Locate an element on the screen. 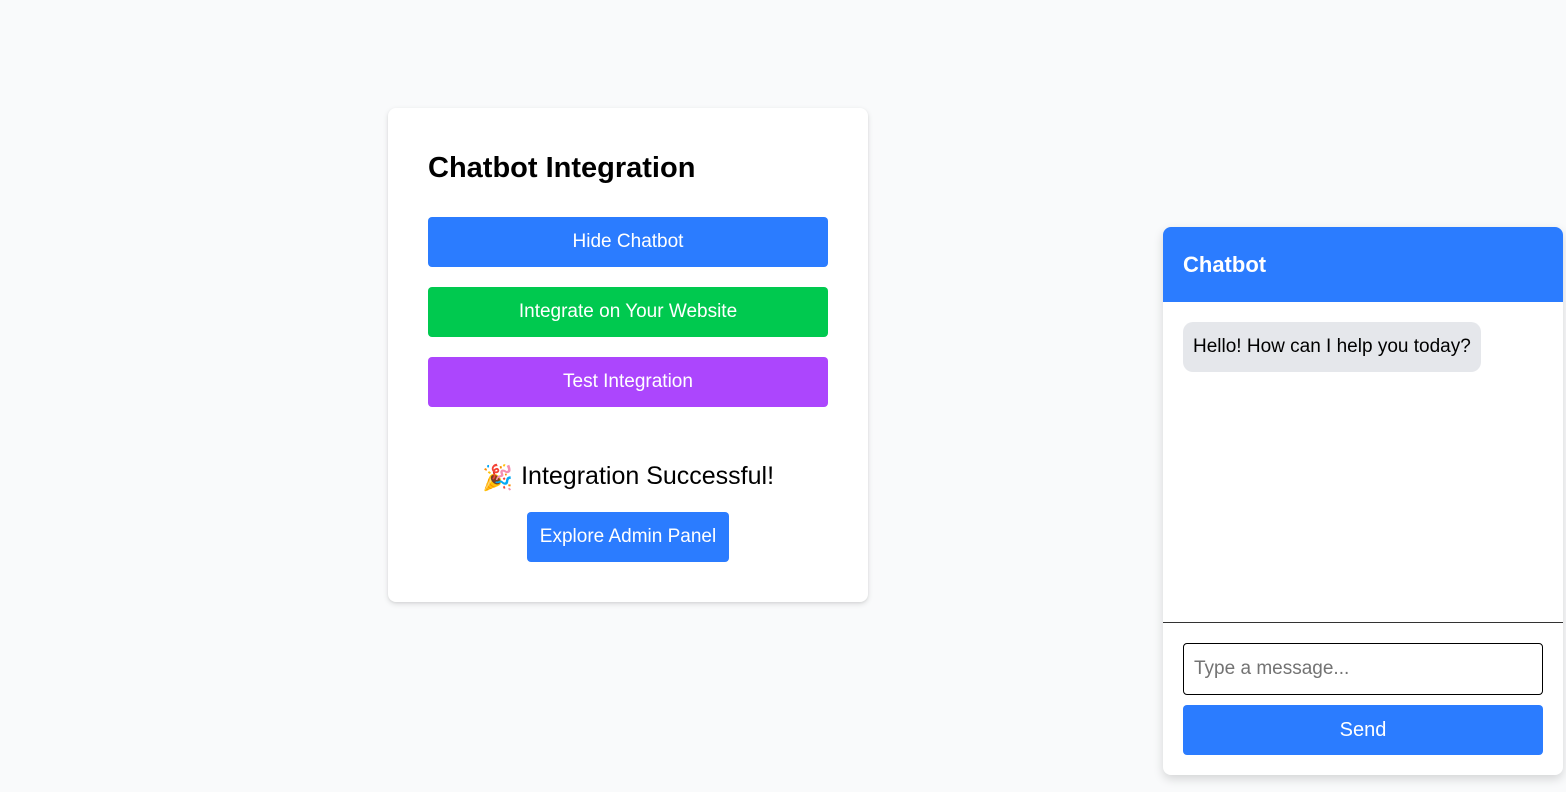  success-message: 🎉 Integration Successful! is located at coordinates (628, 477).